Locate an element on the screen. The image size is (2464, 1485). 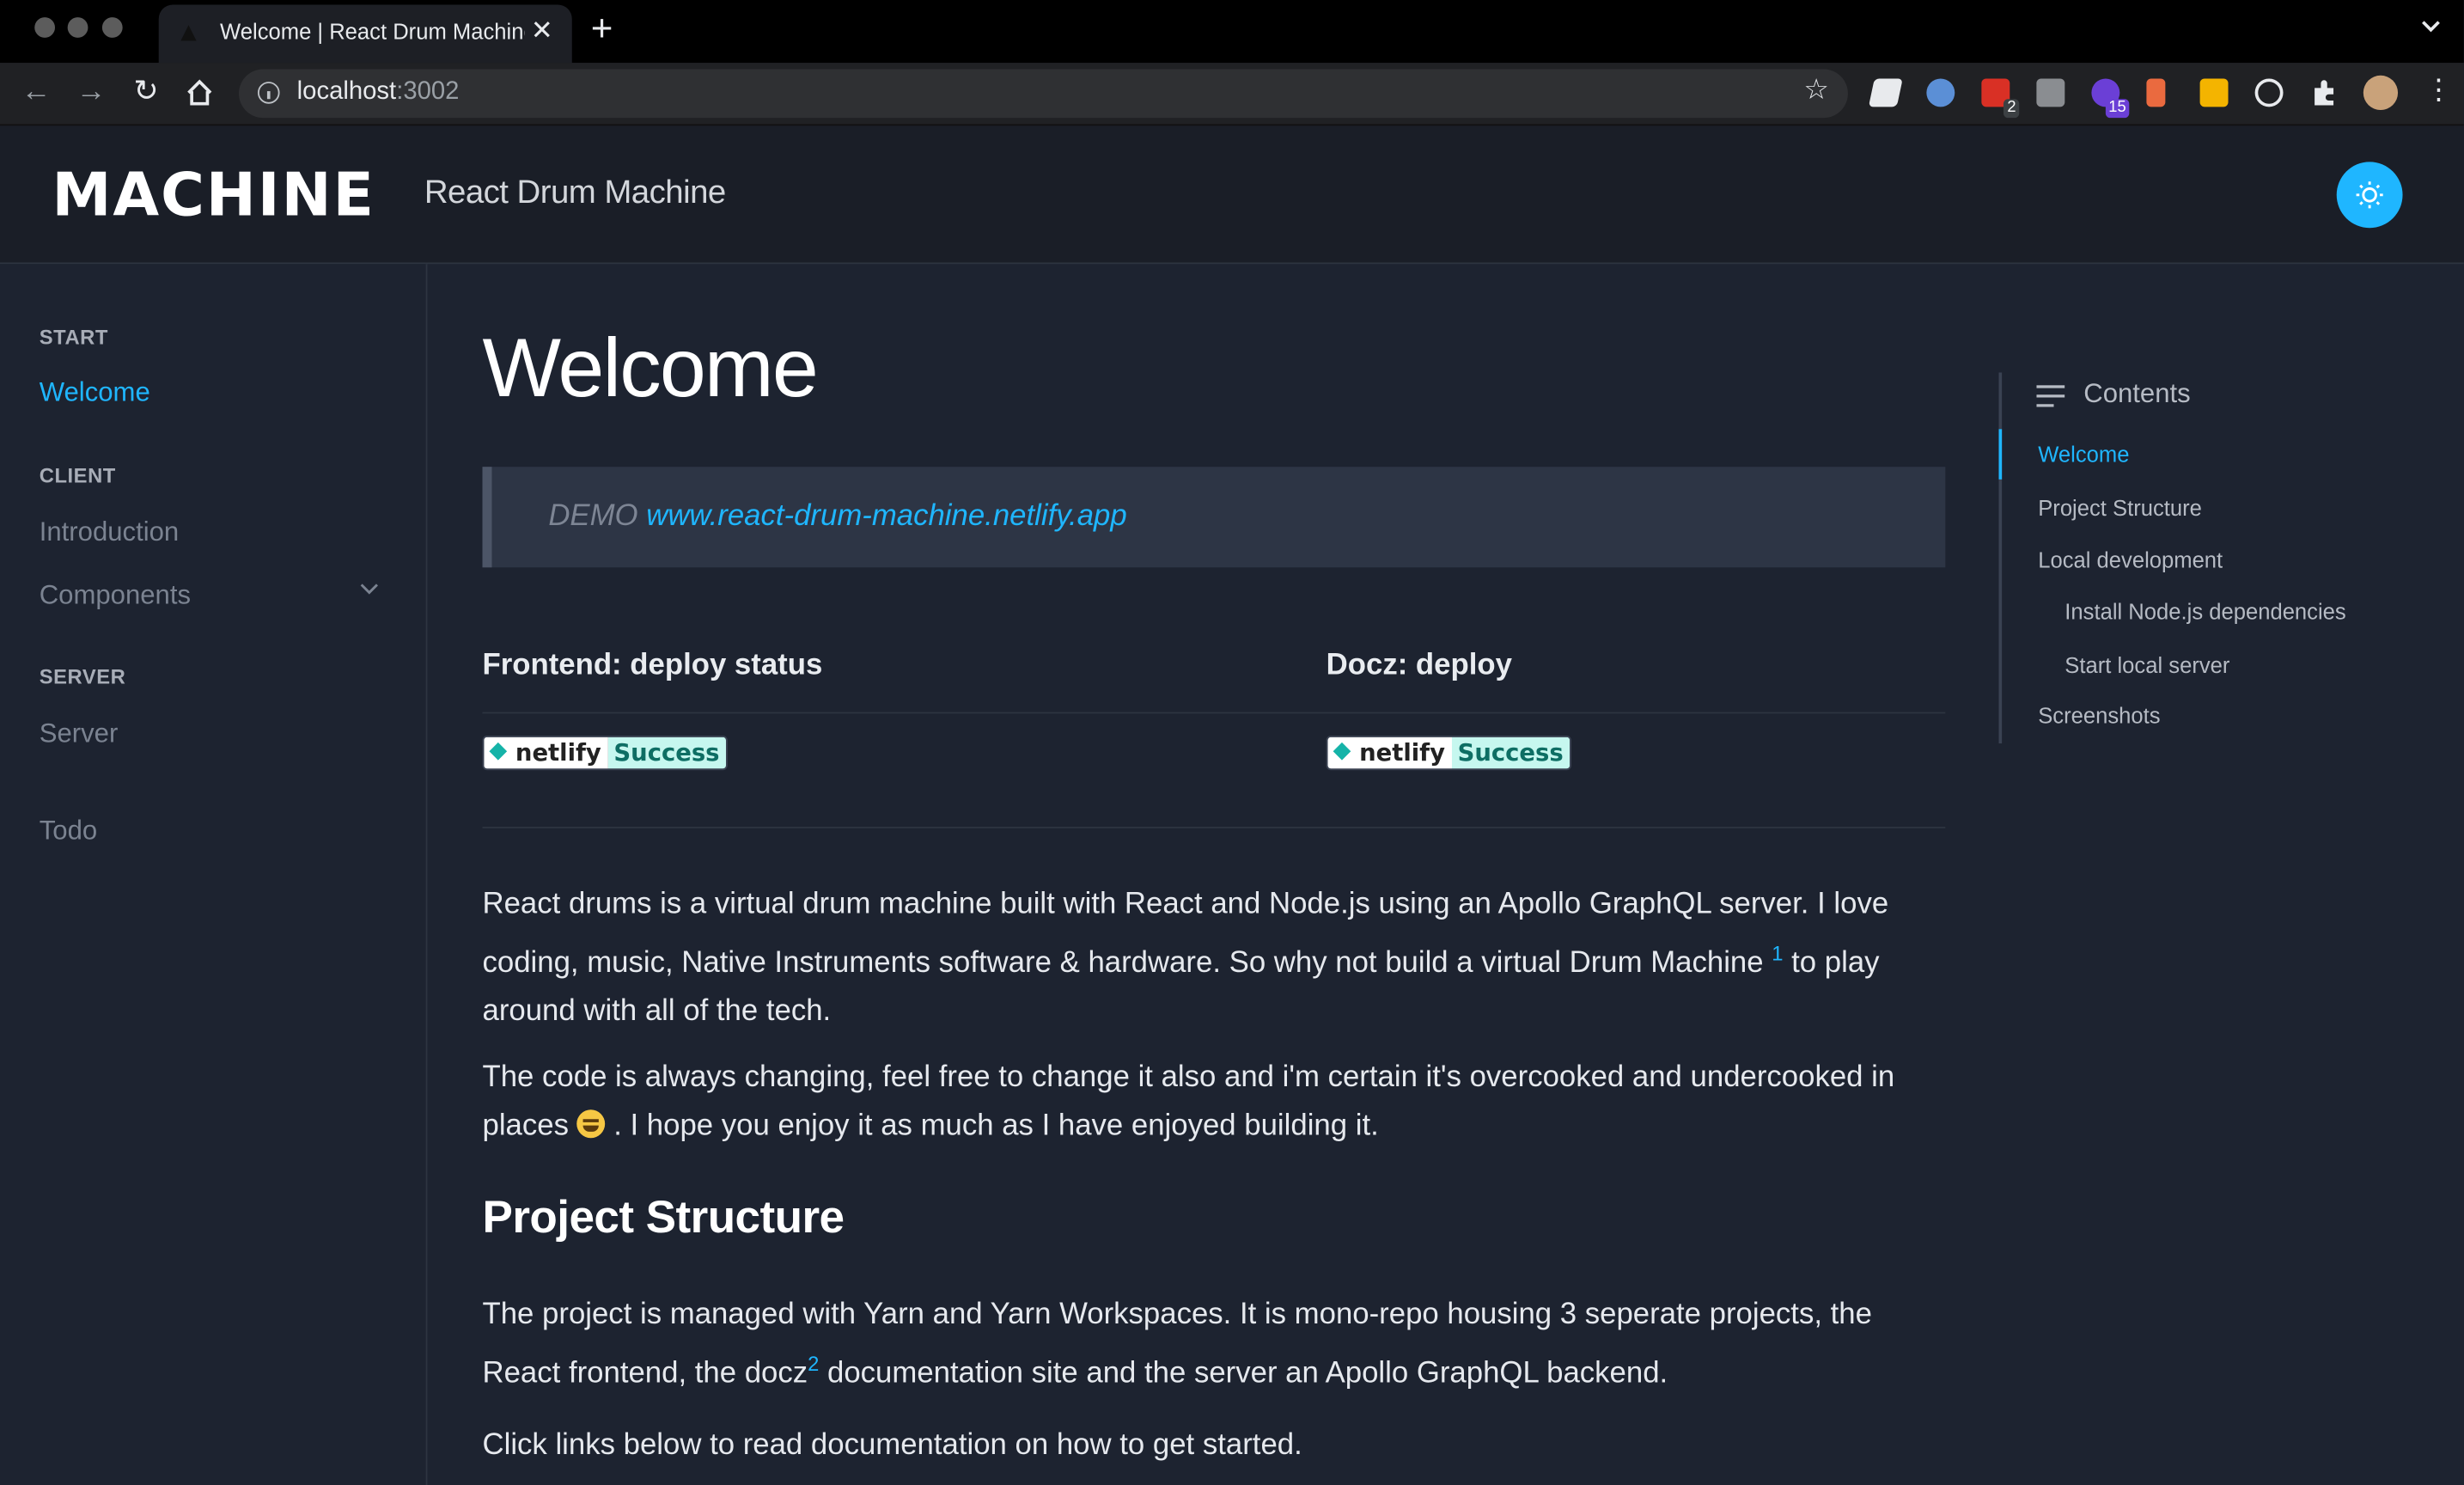
machine-logo: MACHINE is located at coordinates (216, 195).